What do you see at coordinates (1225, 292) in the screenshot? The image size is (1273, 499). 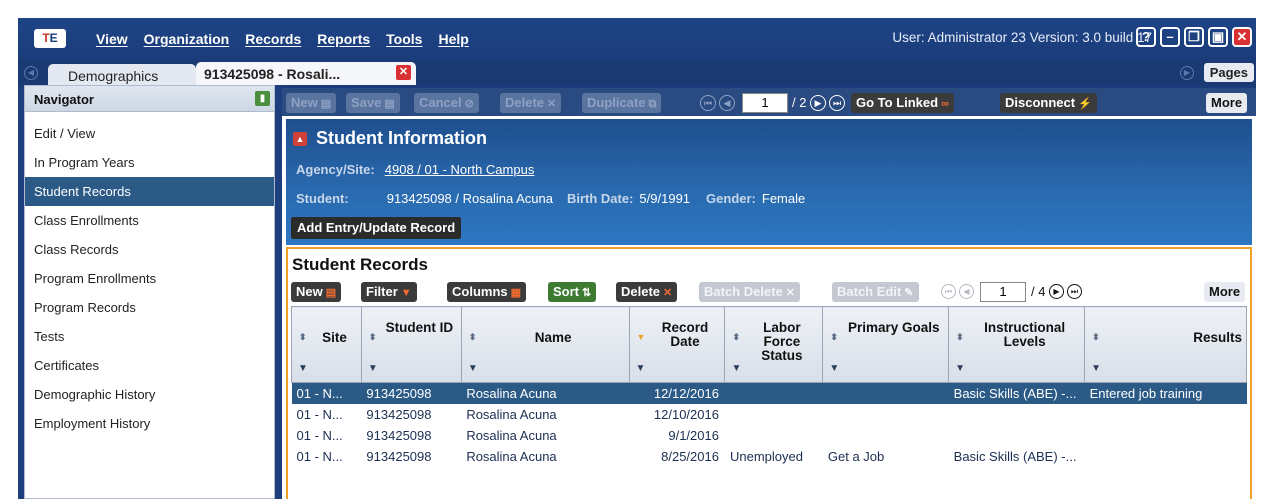 I see `records-more-button: More` at bounding box center [1225, 292].